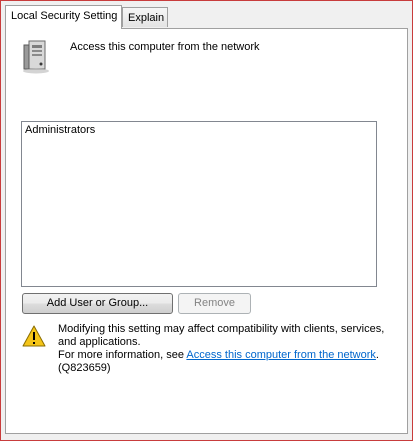 Image resolution: width=413 pixels, height=441 pixels. Describe the element at coordinates (36, 57) in the screenshot. I see `server-icon` at that location.